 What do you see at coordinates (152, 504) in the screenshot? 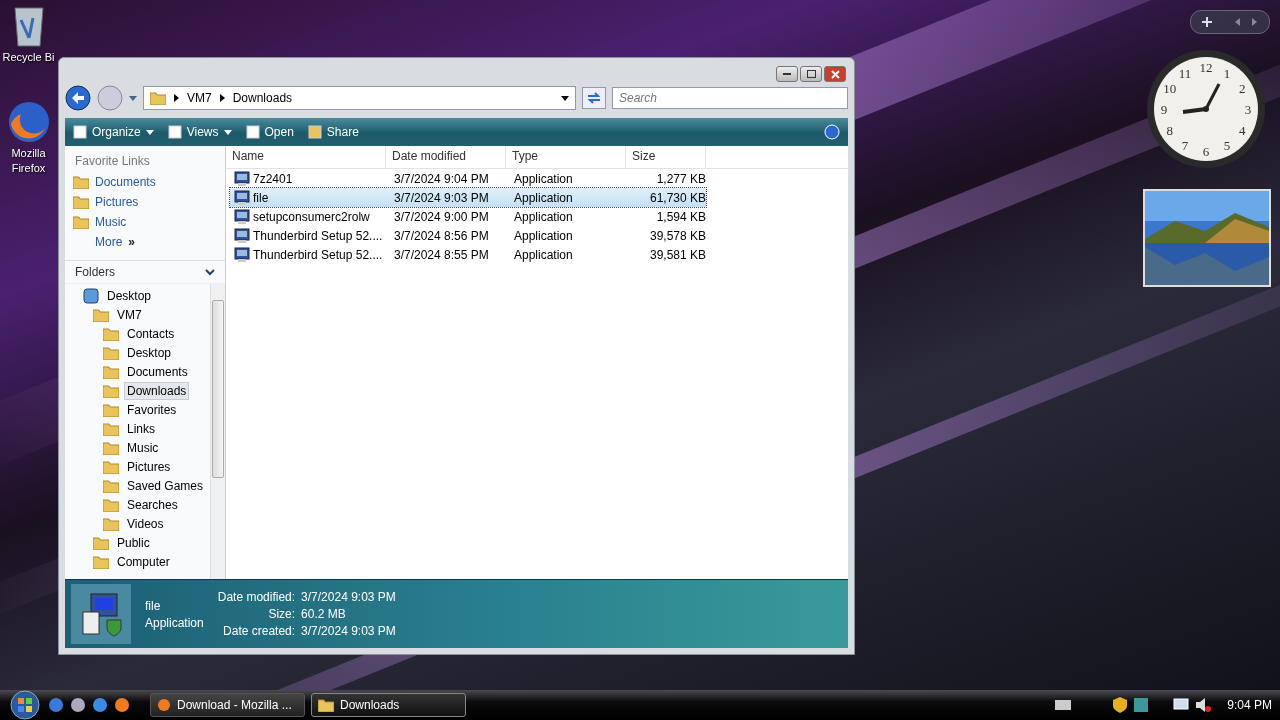
I see `tree-item: Searches` at bounding box center [152, 504].